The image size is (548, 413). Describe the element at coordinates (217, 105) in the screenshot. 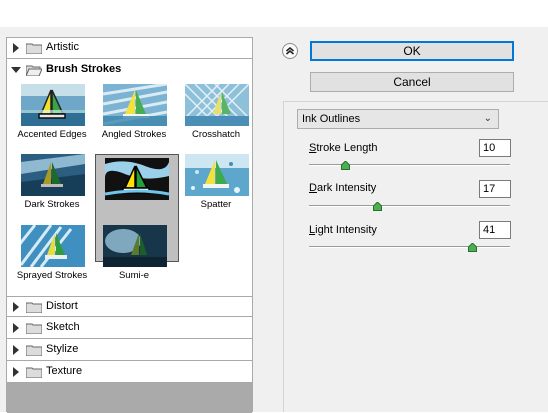

I see `crosshatch-preview-icon` at that location.